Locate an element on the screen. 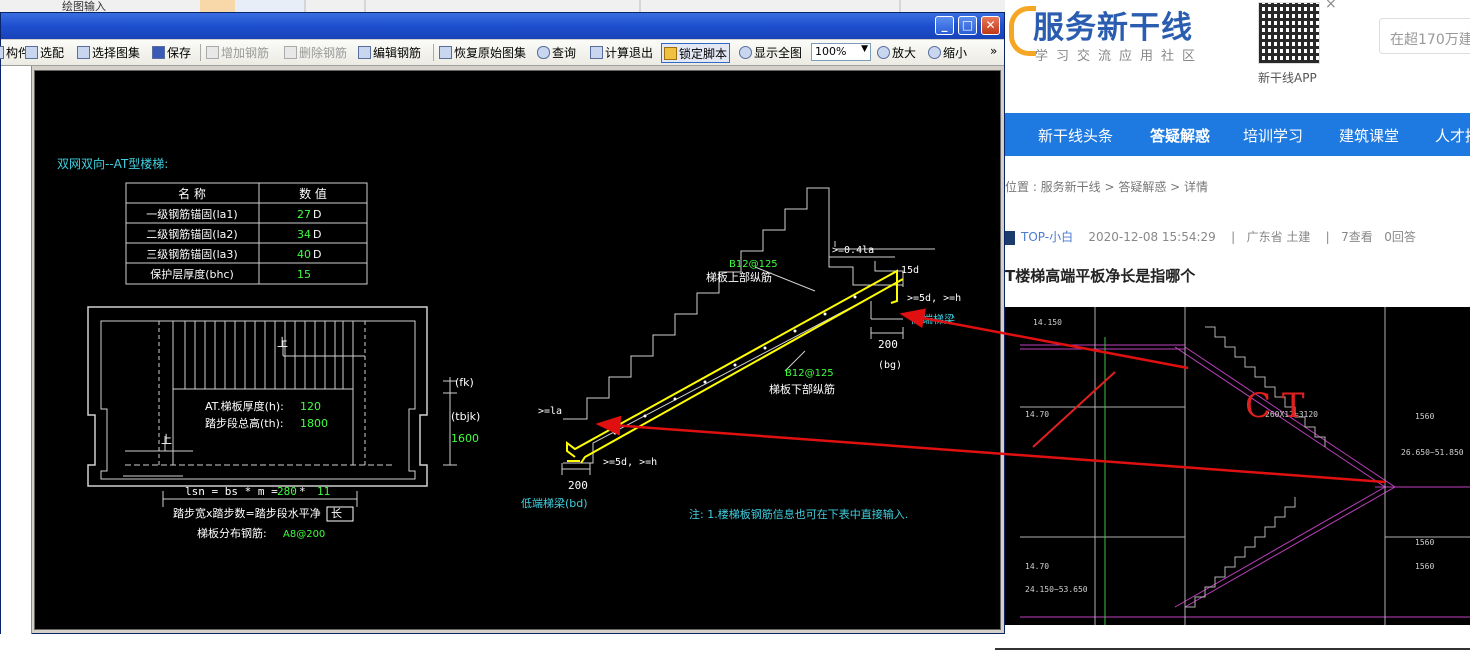 This screenshot has width=1470, height=652. left-panel is located at coordinates (16, 350).